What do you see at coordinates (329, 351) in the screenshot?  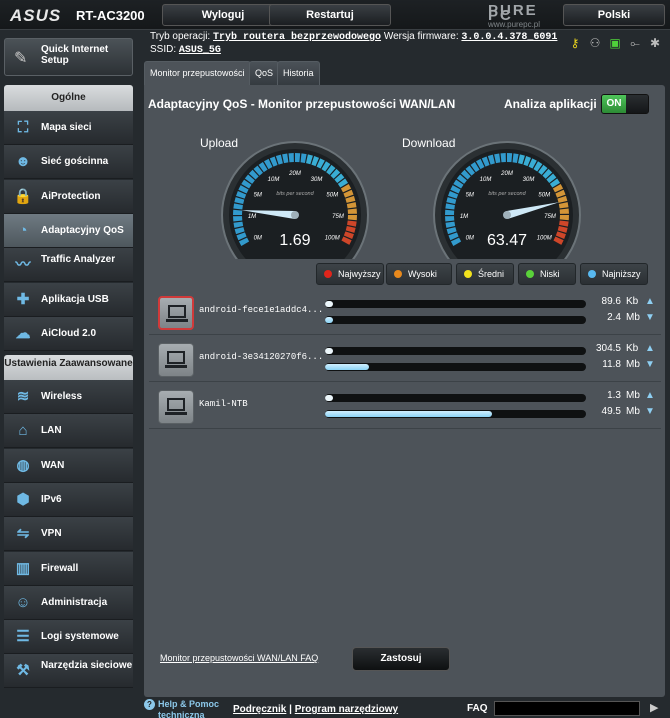 I see `upload-bar-fill` at bounding box center [329, 351].